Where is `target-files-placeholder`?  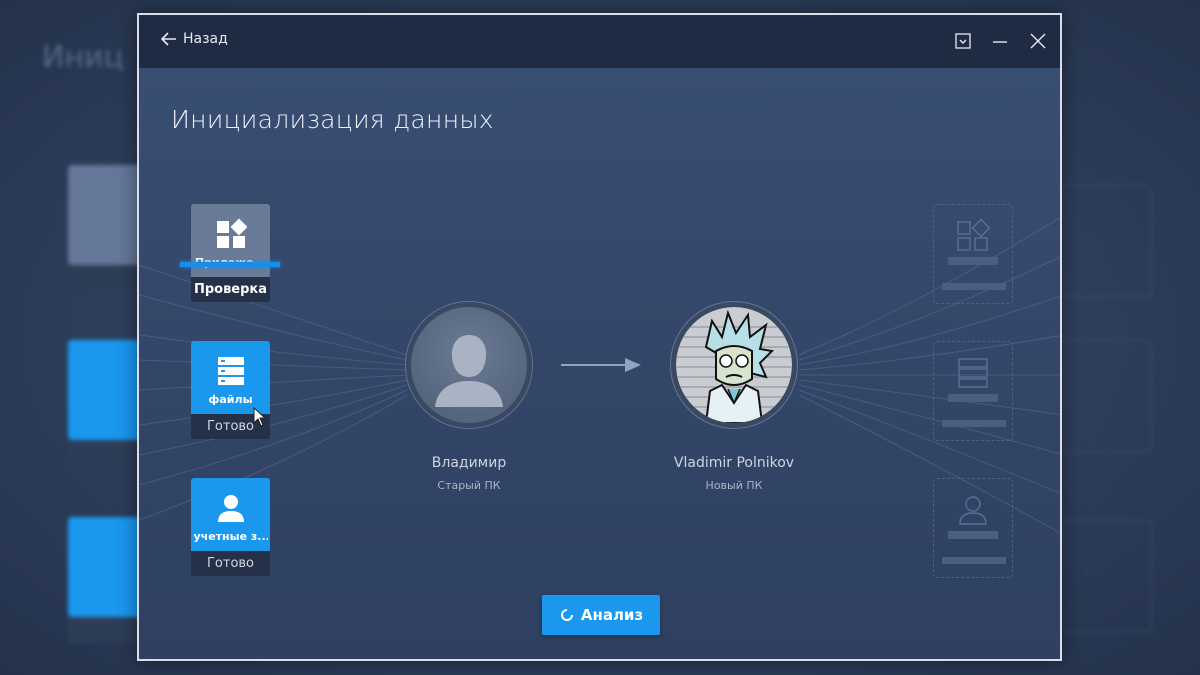
target-files-placeholder is located at coordinates (973, 391).